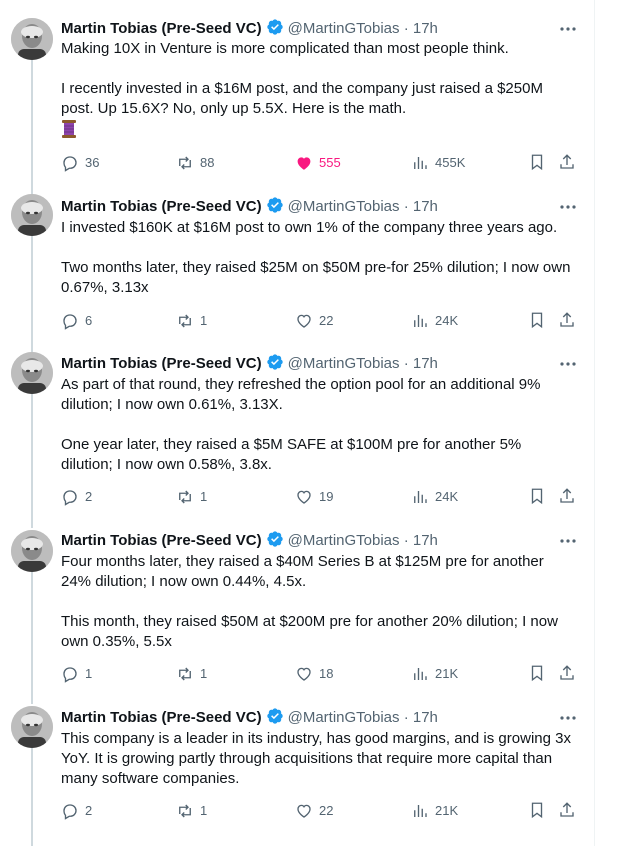  I want to click on reply-count: 2, so click(89, 496).